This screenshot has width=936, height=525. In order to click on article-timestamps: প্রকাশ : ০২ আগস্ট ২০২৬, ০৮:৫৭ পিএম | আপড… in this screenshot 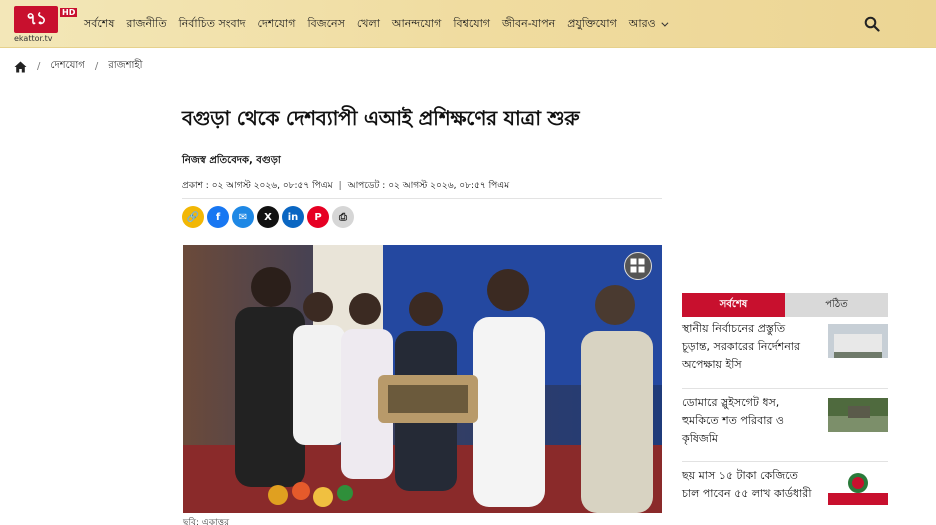, I will do `click(345, 185)`.